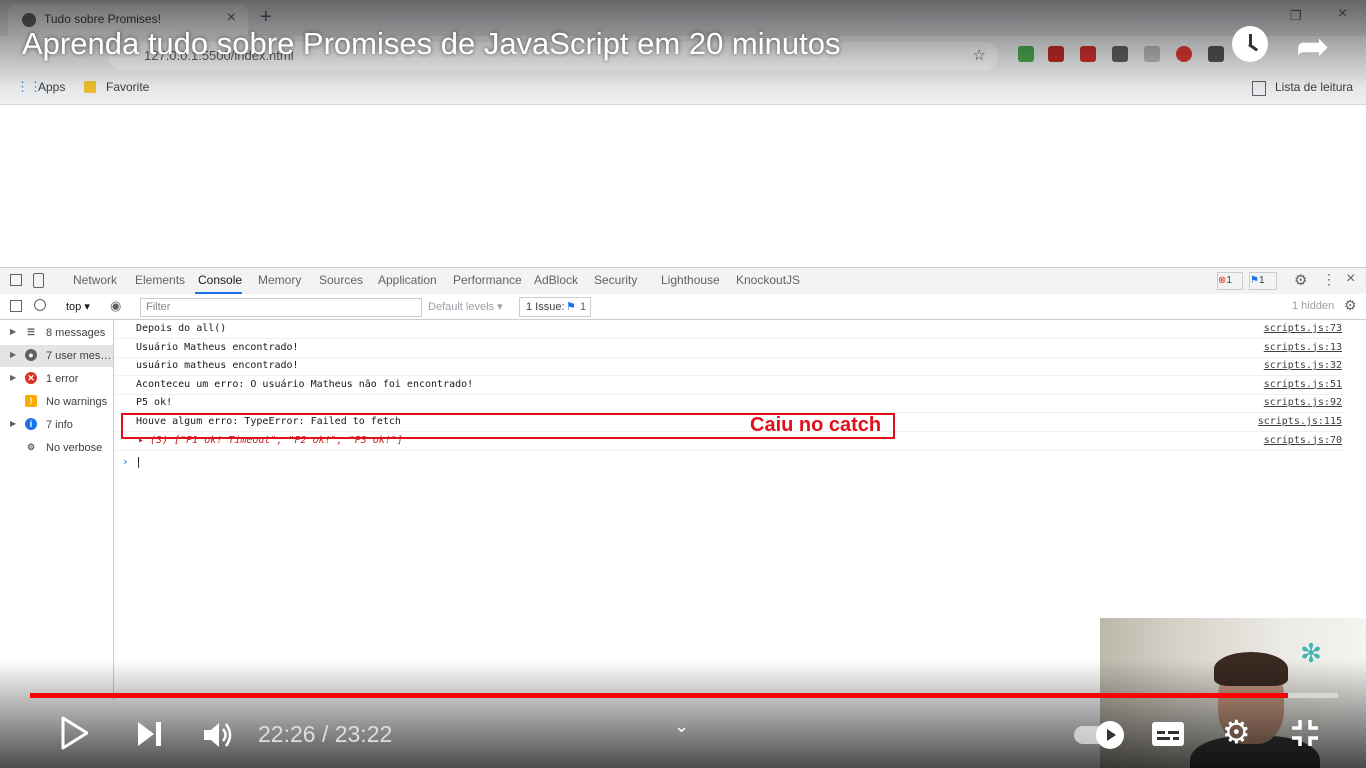 Image resolution: width=1366 pixels, height=768 pixels. I want to click on log-message: Usuário Matheus encontrado!, so click(217, 347).